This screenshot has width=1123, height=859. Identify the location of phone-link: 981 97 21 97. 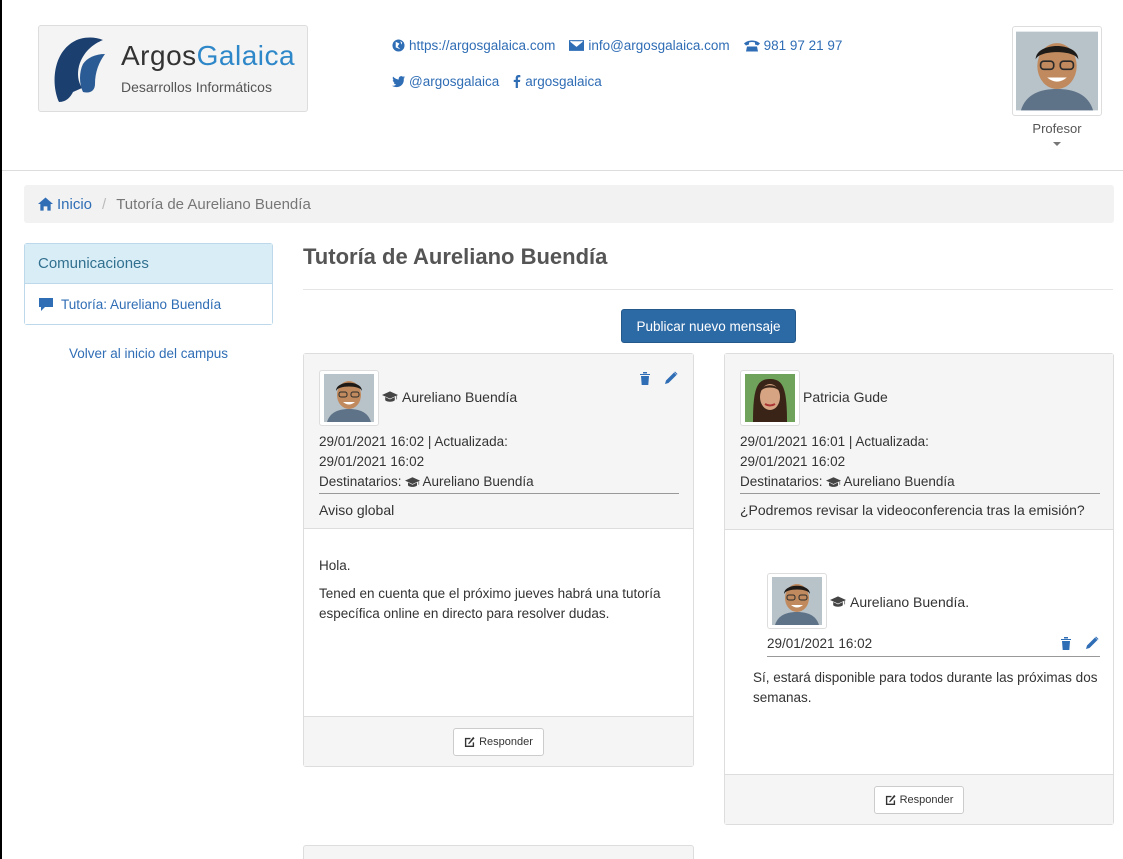
(792, 45).